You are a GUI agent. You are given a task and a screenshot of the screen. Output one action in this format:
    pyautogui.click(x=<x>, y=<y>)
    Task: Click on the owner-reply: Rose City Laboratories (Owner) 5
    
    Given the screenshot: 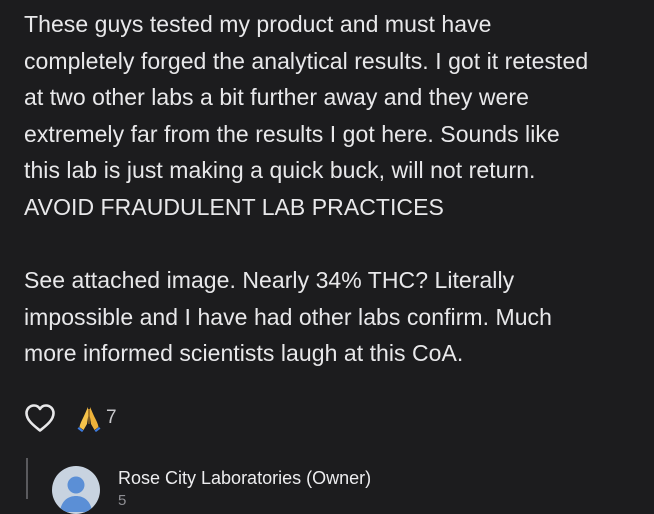 What is the action you would take?
    pyautogui.click(x=352, y=489)
    